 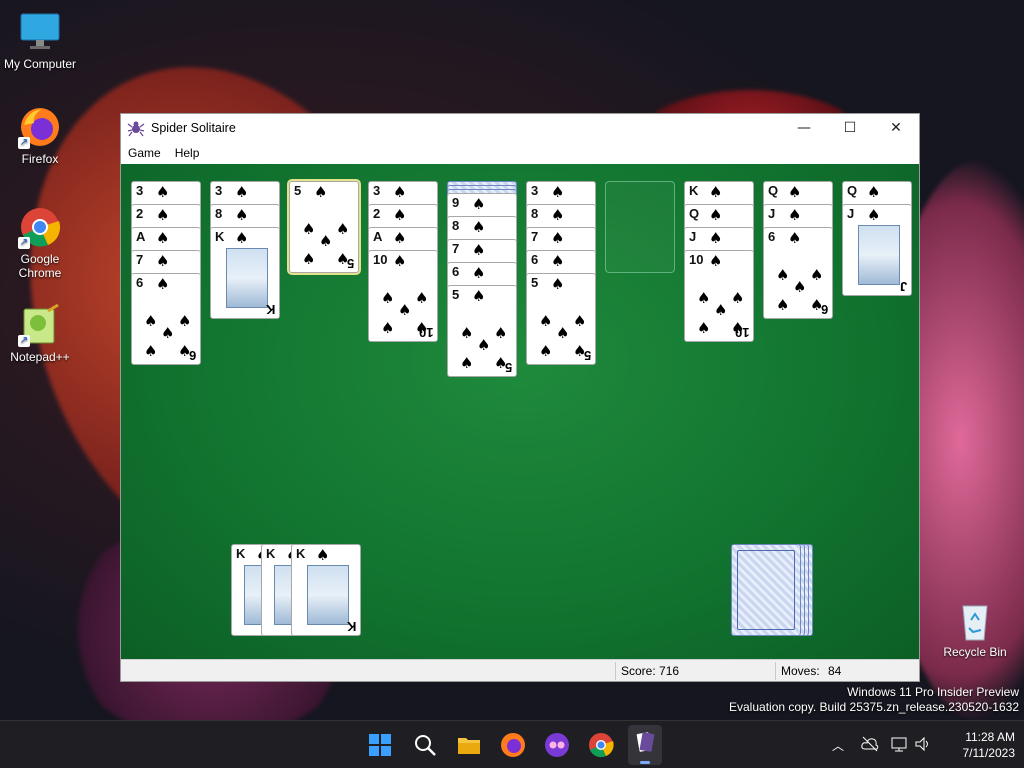 What do you see at coordinates (766, 590) in the screenshot?
I see `stock-pile-card` at bounding box center [766, 590].